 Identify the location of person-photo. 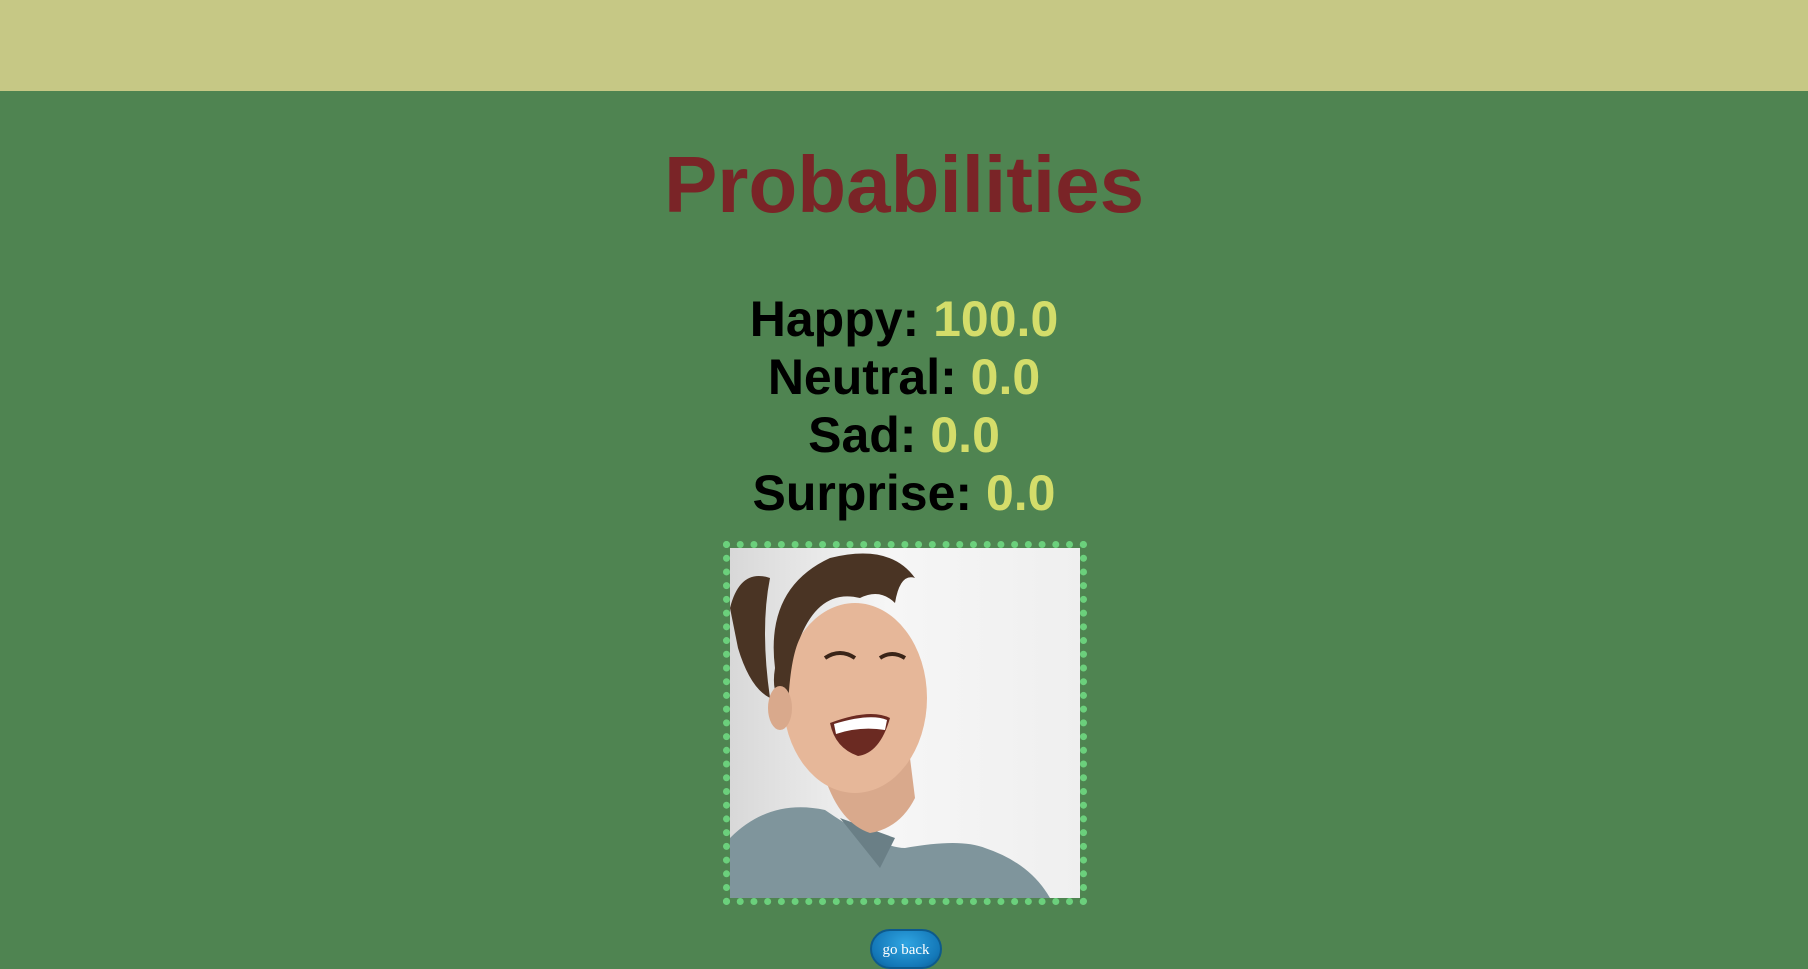
(905, 723).